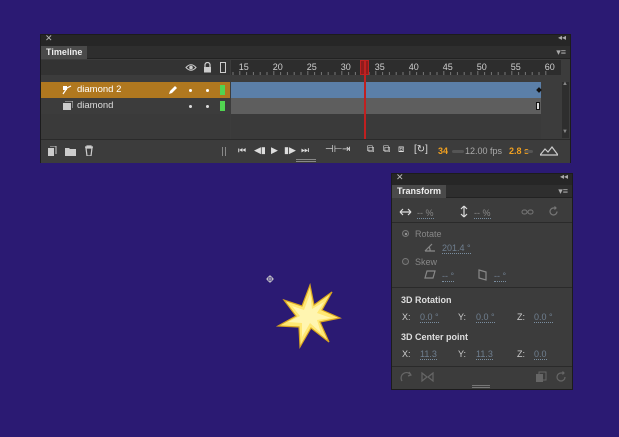 Image resolution: width=619 pixels, height=437 pixels. I want to click on trash-icon, so click(89, 150).